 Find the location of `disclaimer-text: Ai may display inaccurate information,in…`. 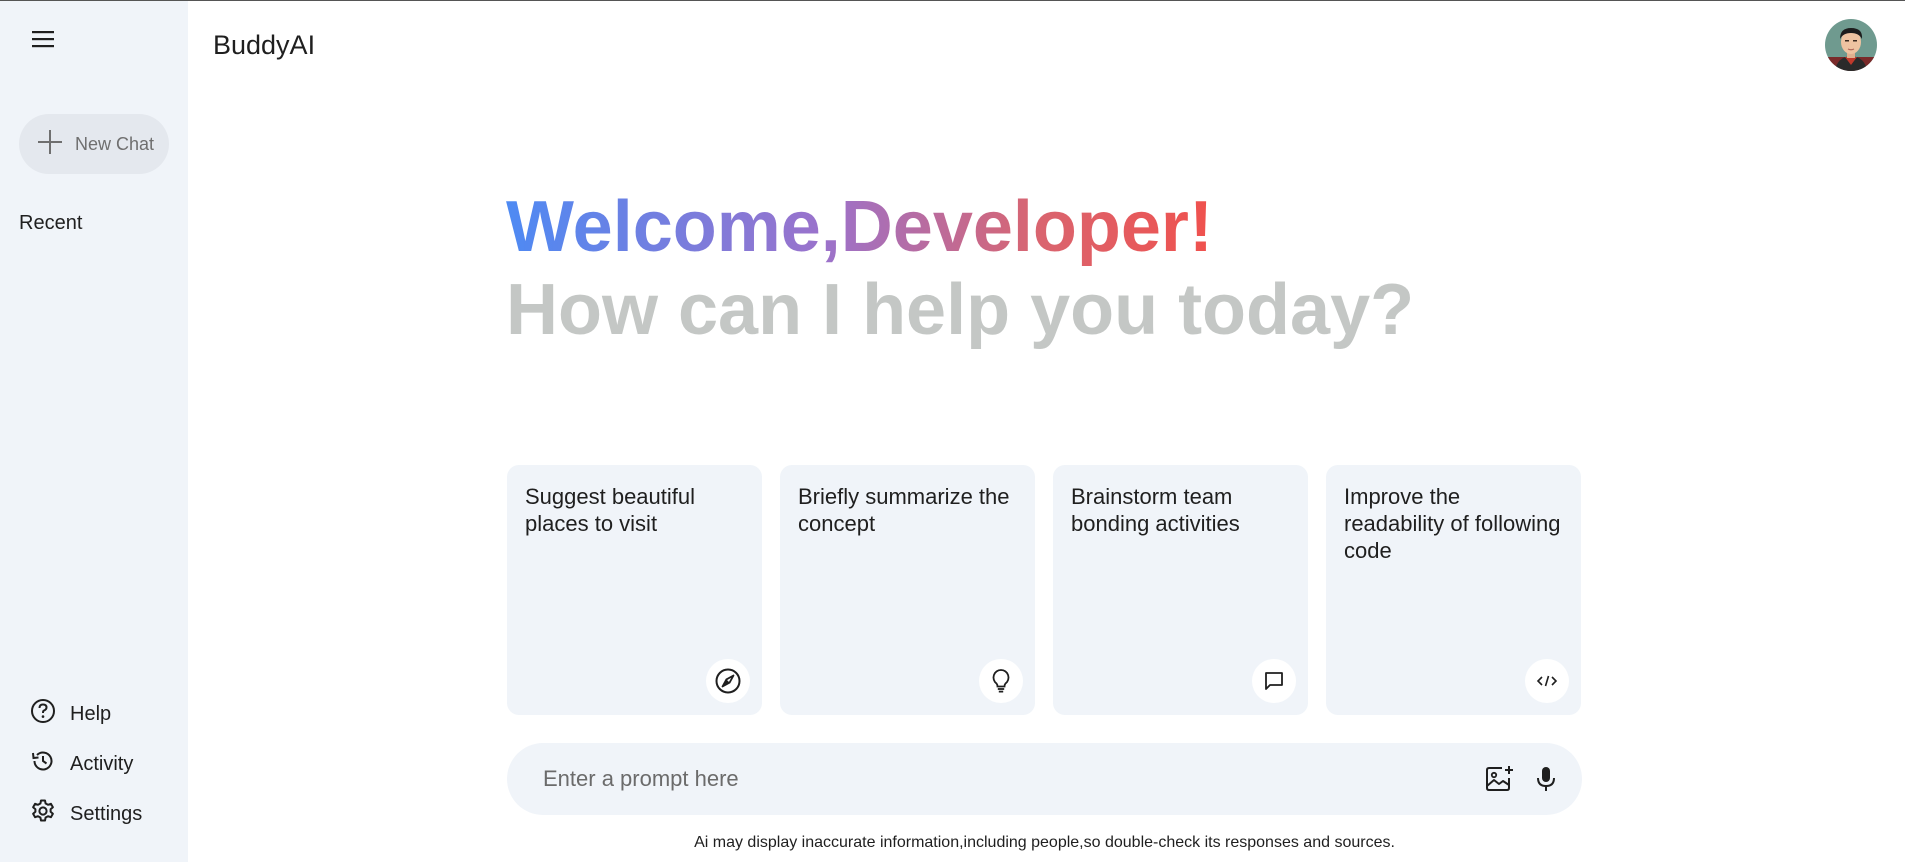

disclaimer-text: Ai may display inaccurate information,in… is located at coordinates (1044, 842).